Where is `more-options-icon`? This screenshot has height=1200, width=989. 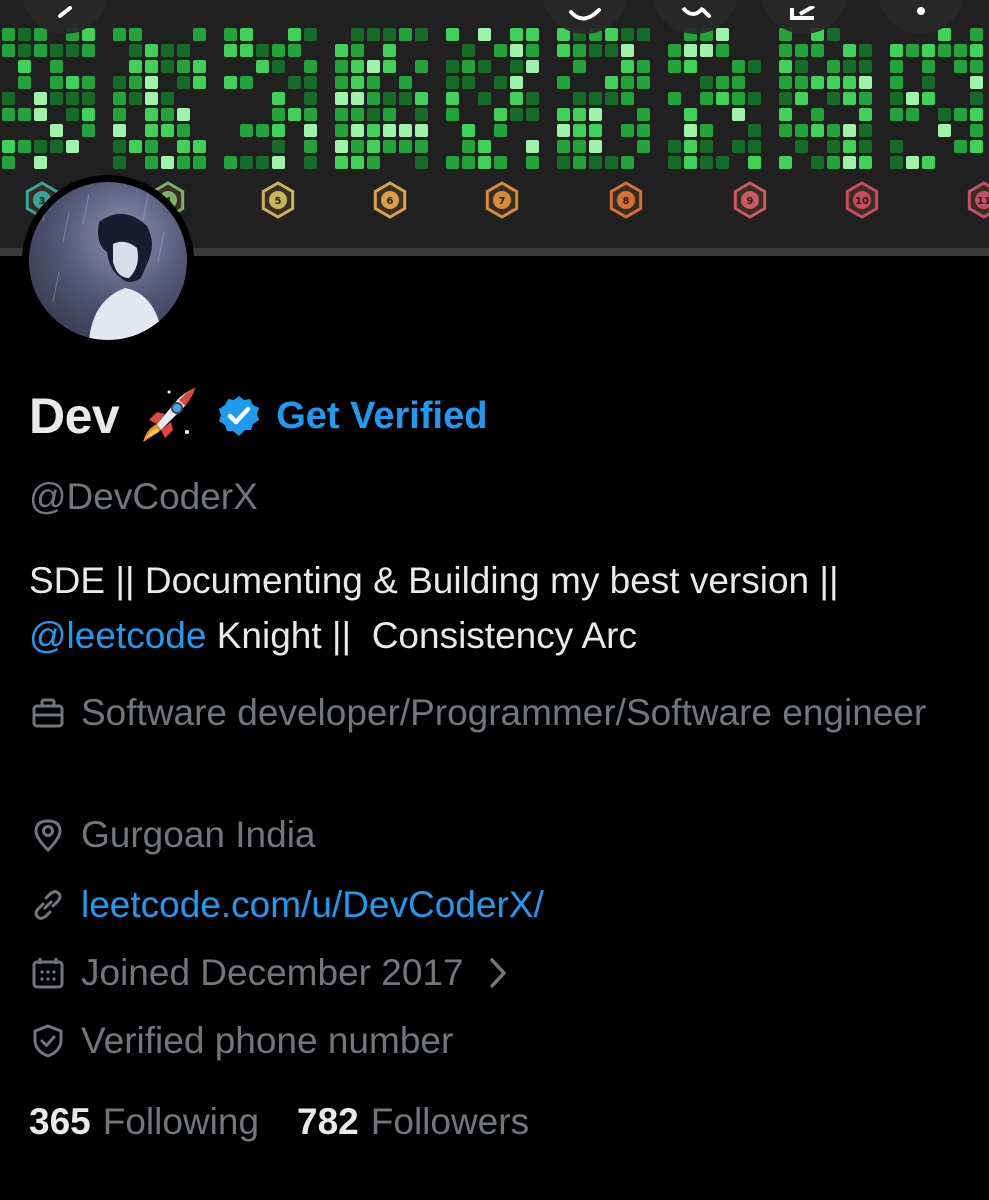 more-options-icon is located at coordinates (921, 11).